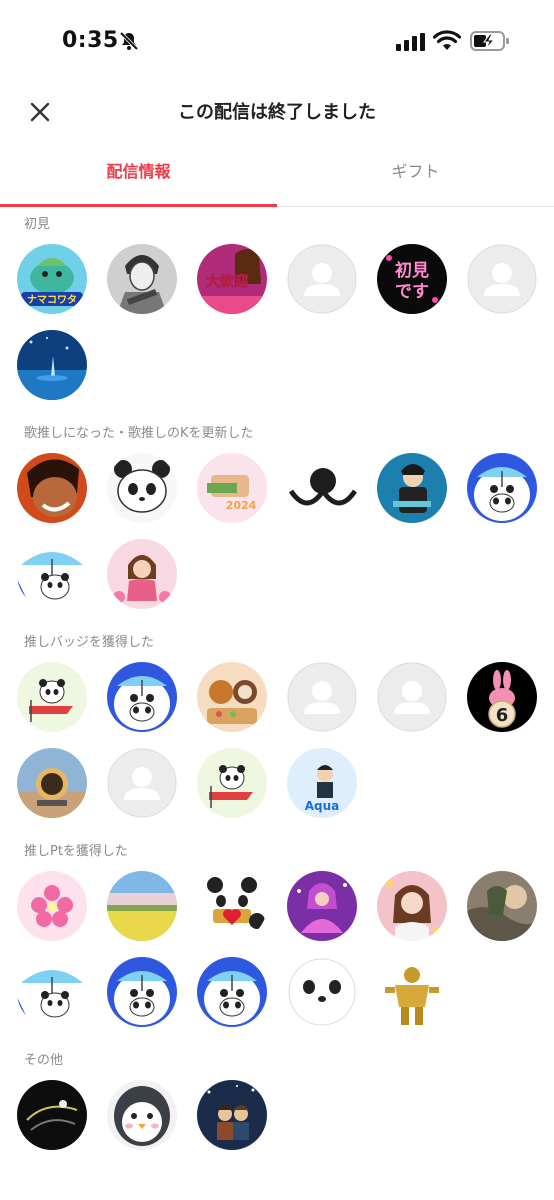 This screenshot has width=554, height=1200. What do you see at coordinates (410, 42) in the screenshot?
I see `signal-icon` at bounding box center [410, 42].